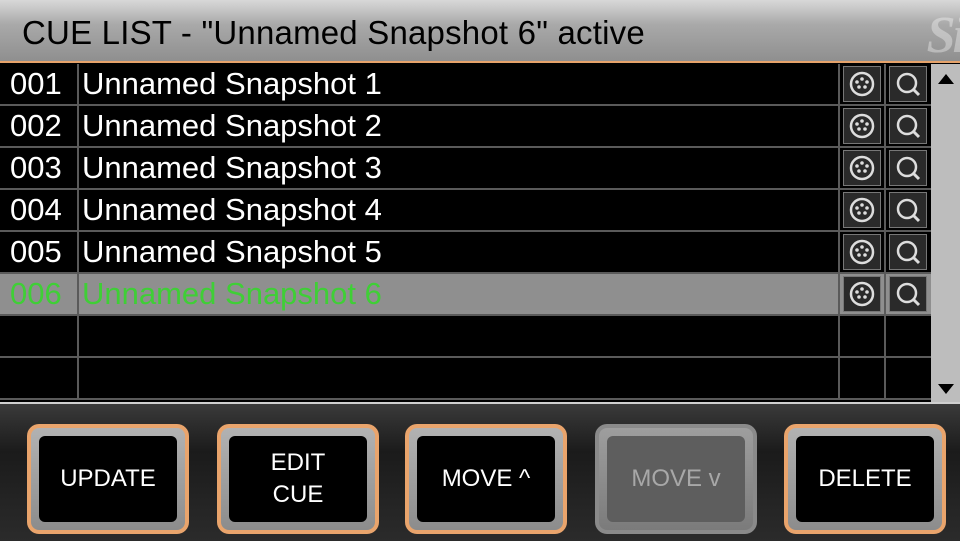  What do you see at coordinates (945, 79) in the screenshot?
I see `scroll-up-arrow-icon` at bounding box center [945, 79].